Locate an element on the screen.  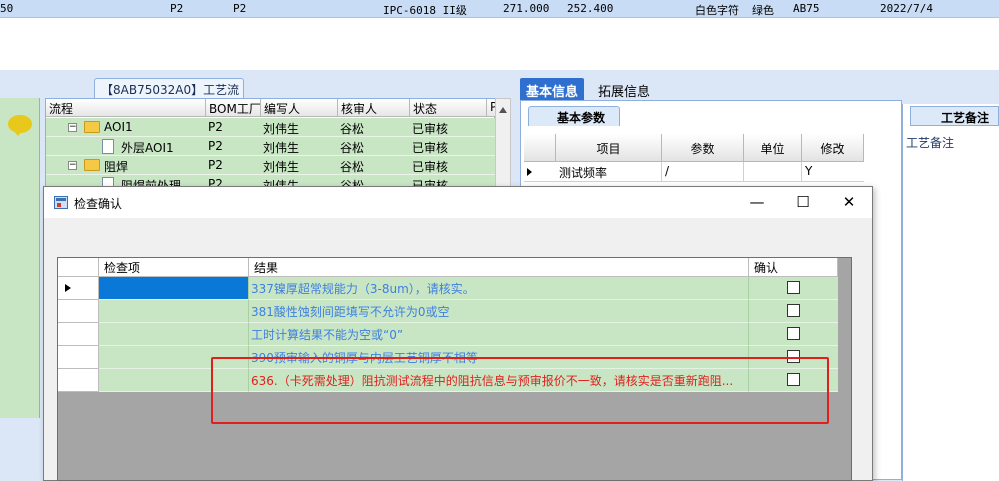
tree-row: 外层AOI1 P2 刘伟生 谷松 已审核 is located at coordinates (271, 146).